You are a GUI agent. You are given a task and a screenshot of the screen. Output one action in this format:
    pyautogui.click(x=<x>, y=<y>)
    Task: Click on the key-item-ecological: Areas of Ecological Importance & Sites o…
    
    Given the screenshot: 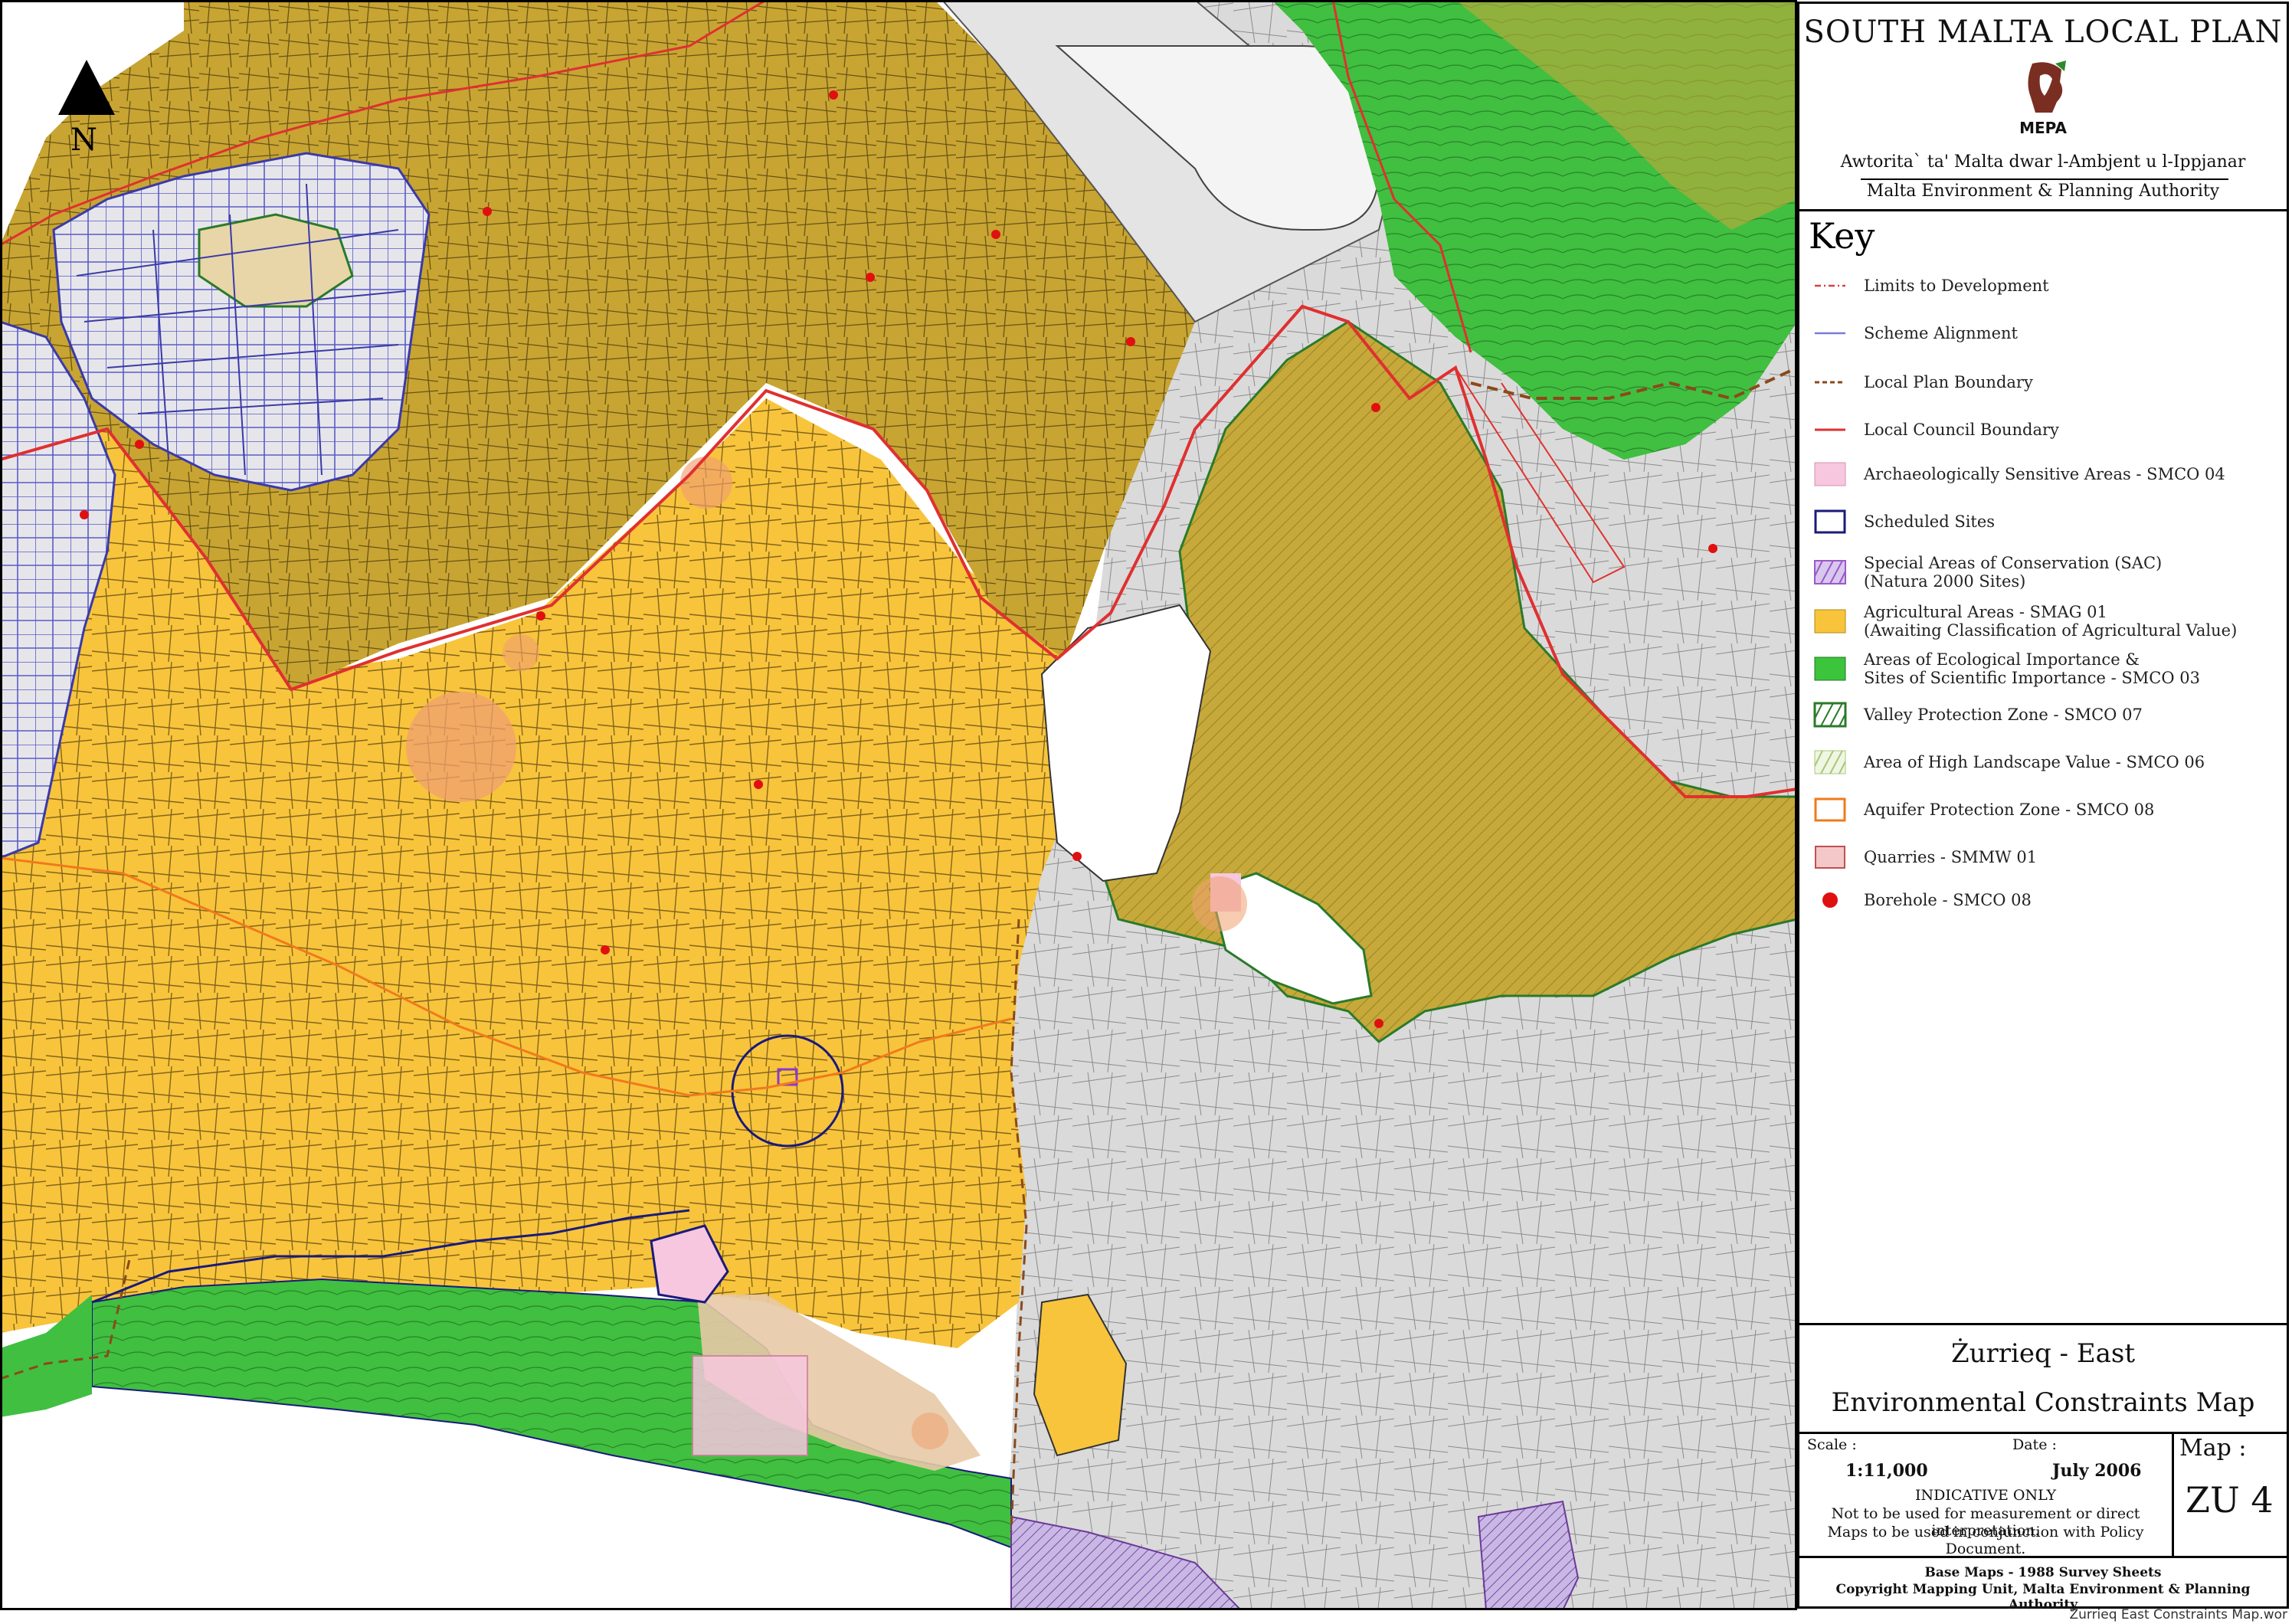 What is the action you would take?
    pyautogui.click(x=2006, y=669)
    